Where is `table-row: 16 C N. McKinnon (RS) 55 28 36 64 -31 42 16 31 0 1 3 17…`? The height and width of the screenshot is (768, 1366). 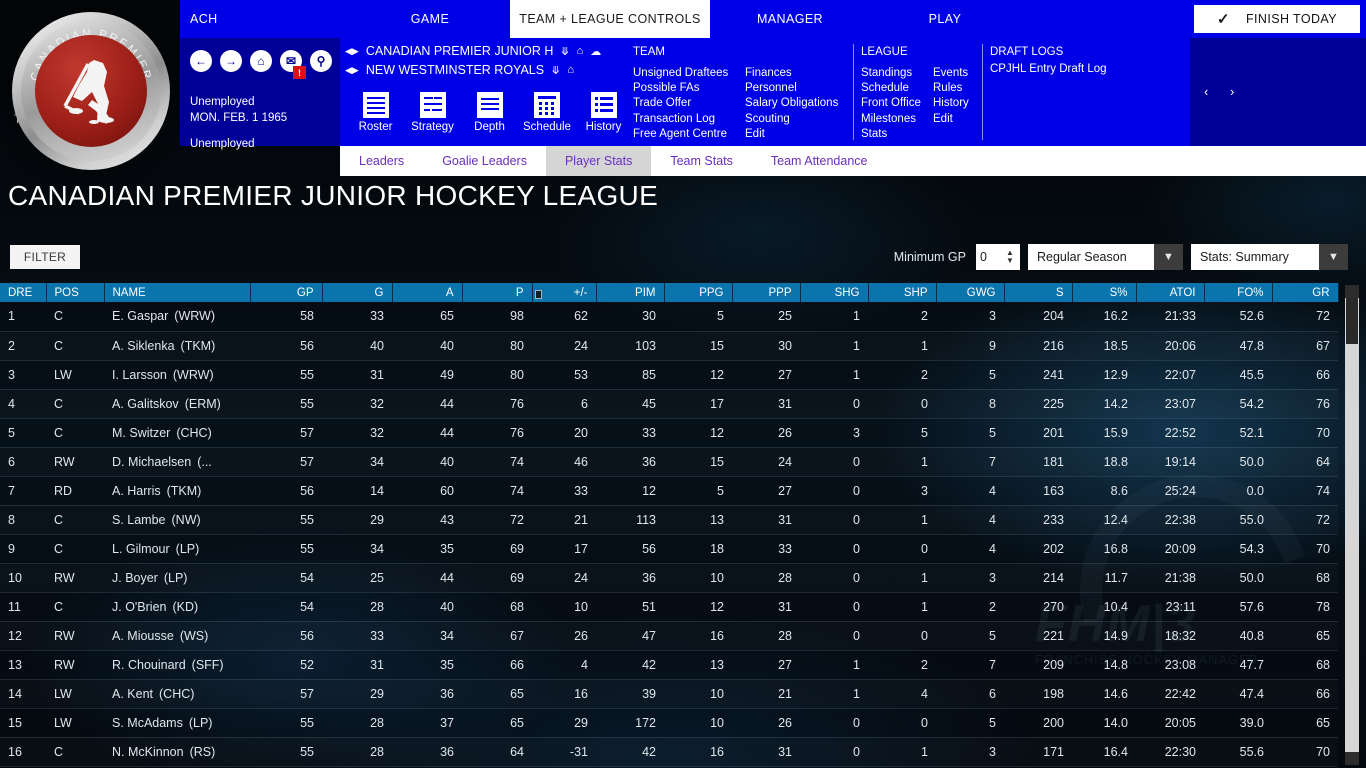 table-row: 16 C N. McKinnon (RS) 55 28 36 64 -31 42 16 31 0 1 3 17… is located at coordinates (669, 752).